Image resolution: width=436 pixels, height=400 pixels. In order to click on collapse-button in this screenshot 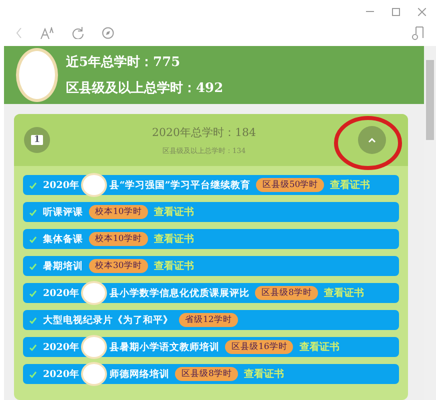, I will do `click(372, 140)`.